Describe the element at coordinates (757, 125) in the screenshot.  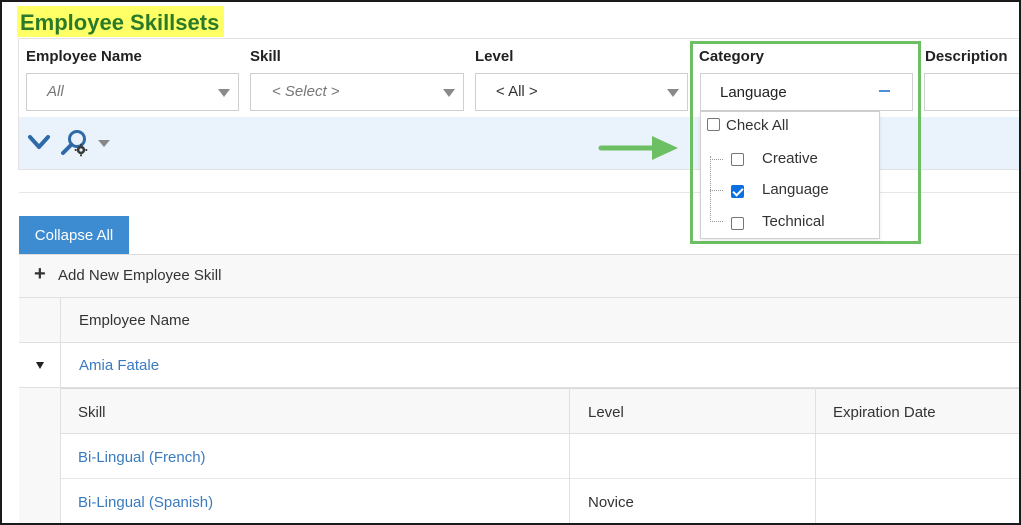
I see `check-all-label: Check All` at that location.